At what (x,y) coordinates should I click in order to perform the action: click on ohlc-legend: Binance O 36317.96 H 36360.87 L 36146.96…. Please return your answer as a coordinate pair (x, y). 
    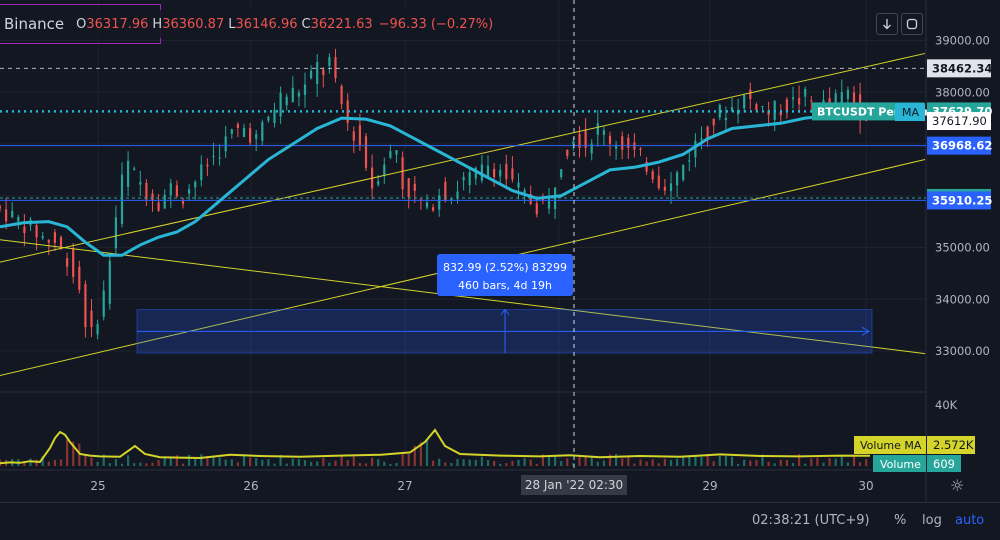
    Looking at the image, I should click on (247, 24).